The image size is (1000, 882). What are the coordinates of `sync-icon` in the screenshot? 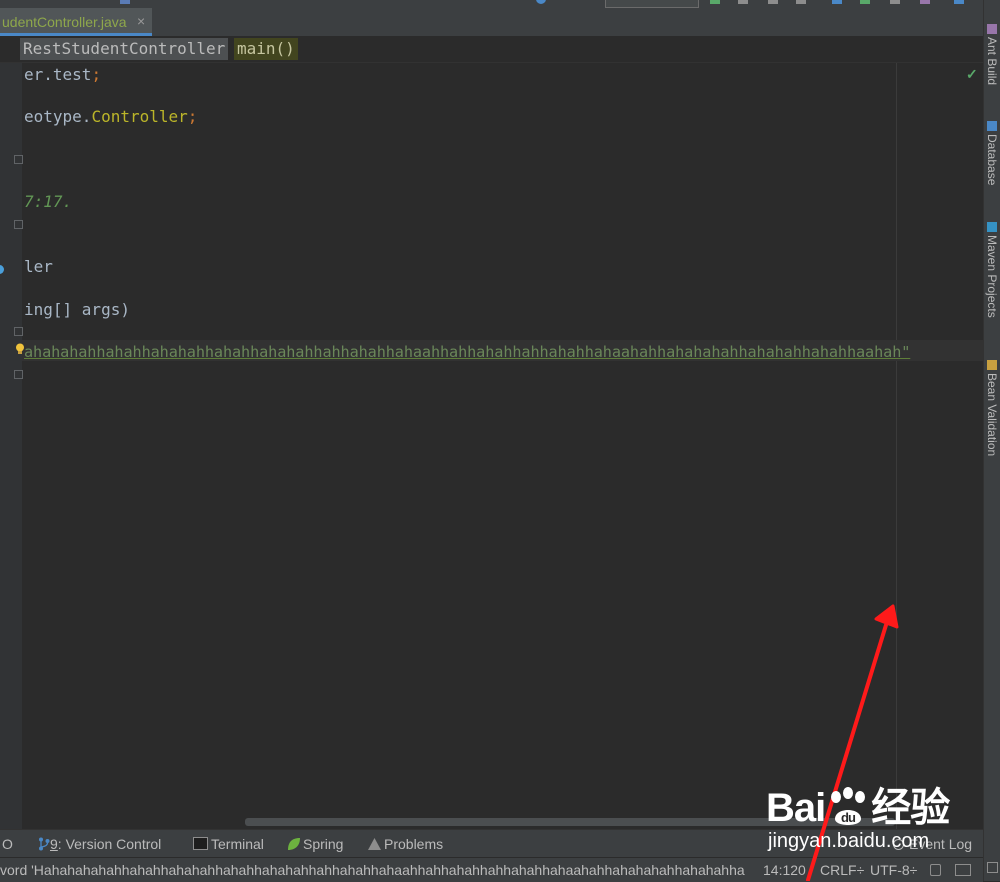 It's located at (541, 2).